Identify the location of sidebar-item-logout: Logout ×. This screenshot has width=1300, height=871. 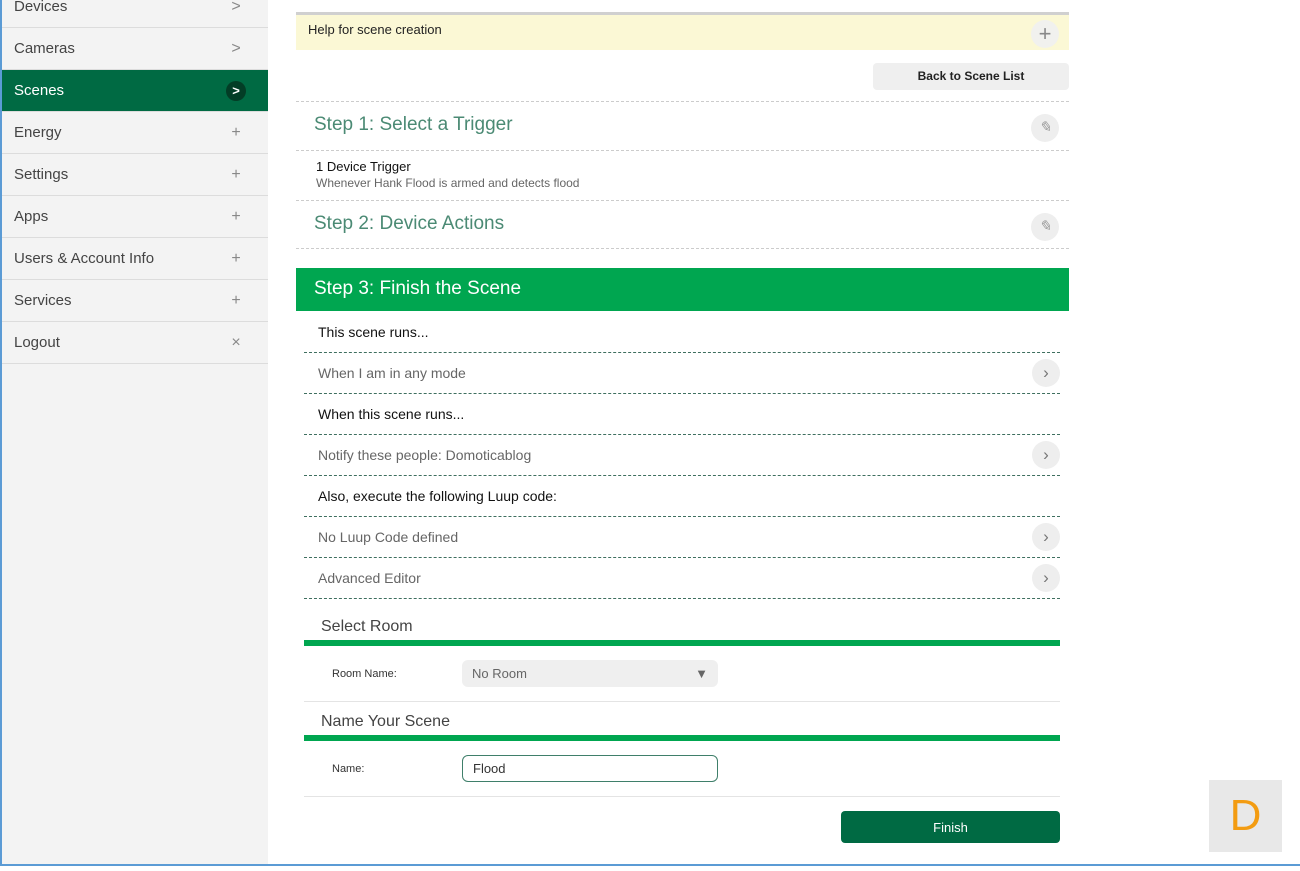
(135, 343).